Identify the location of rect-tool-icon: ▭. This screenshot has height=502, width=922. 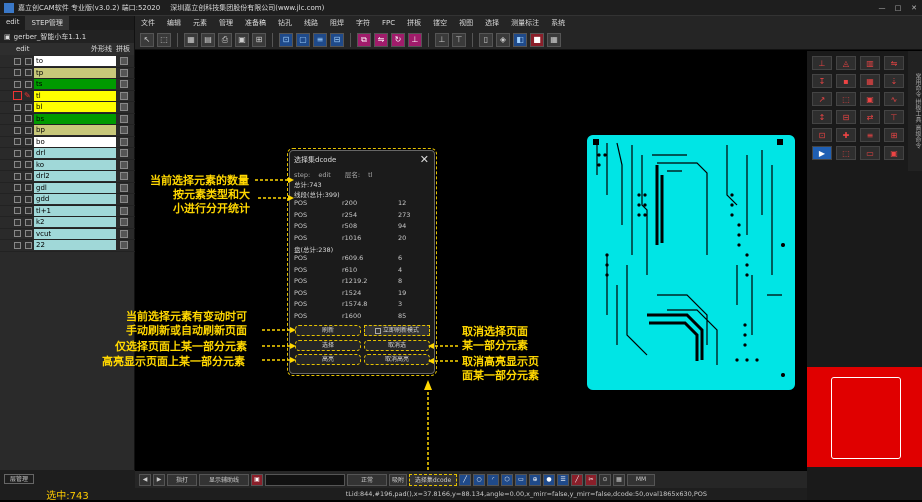
(521, 479).